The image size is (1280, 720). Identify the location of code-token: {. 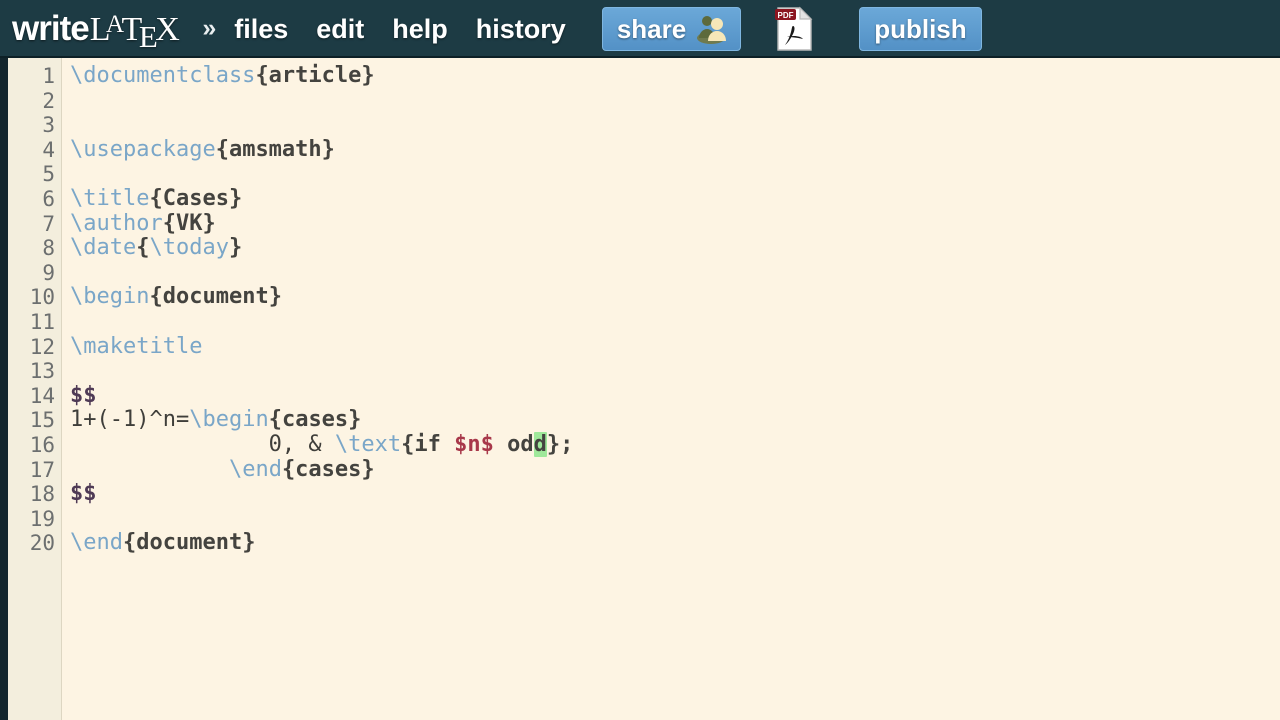
(143, 248).